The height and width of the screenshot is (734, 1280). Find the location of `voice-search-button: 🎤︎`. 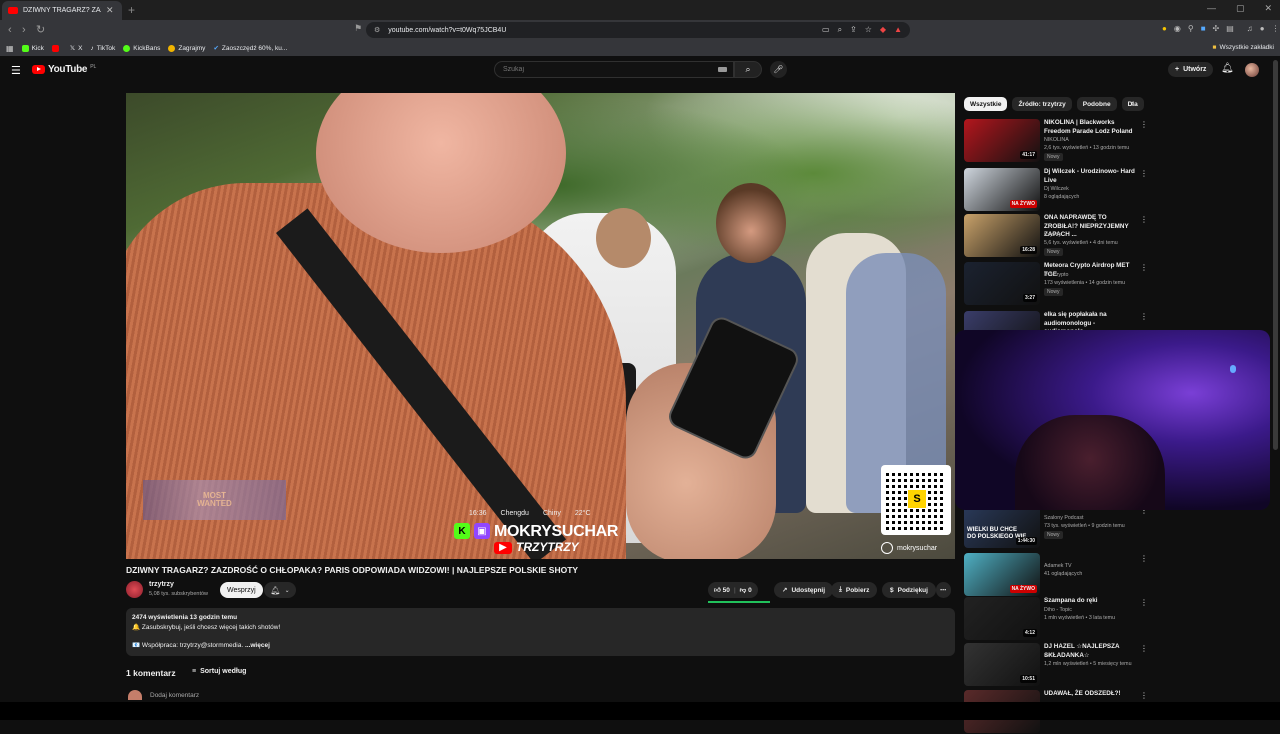

voice-search-button: 🎤︎ is located at coordinates (778, 69).